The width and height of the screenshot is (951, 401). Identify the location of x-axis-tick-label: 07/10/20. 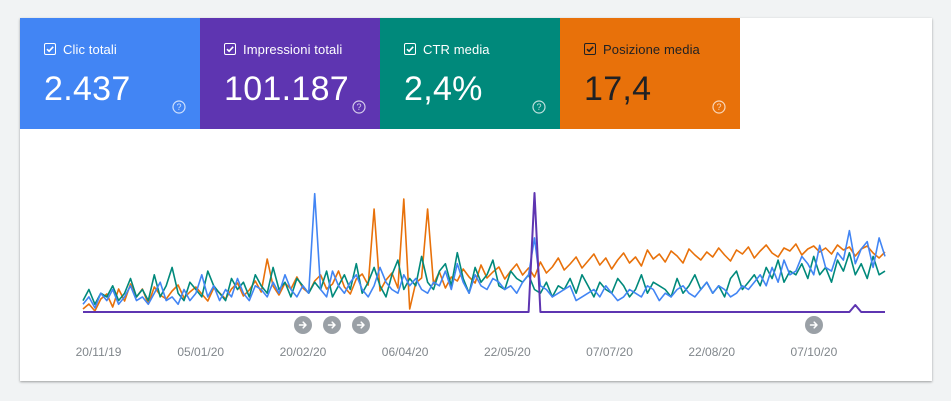
(814, 352).